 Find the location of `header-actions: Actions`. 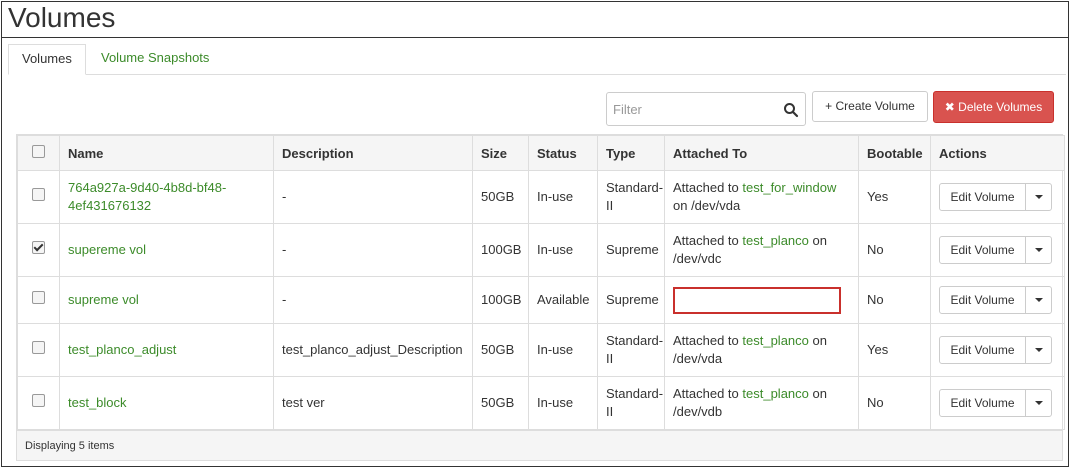

header-actions: Actions is located at coordinates (997, 153).